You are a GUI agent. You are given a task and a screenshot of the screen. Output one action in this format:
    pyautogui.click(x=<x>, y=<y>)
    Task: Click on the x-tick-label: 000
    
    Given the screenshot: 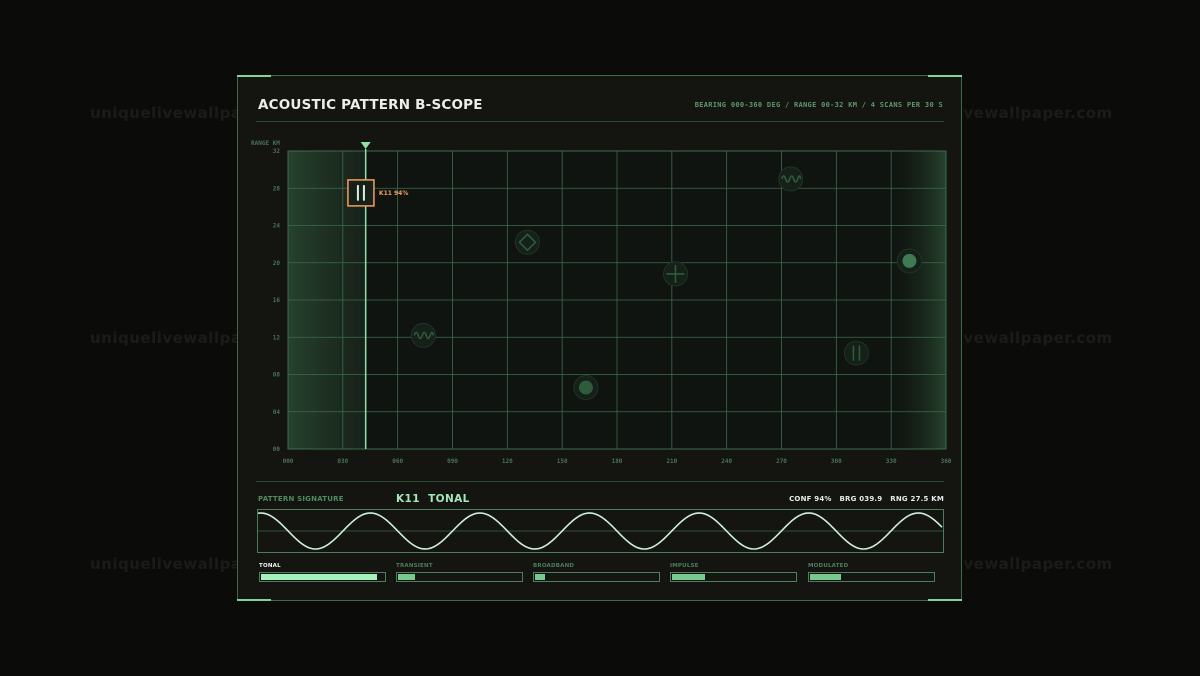 What is the action you would take?
    pyautogui.click(x=288, y=461)
    